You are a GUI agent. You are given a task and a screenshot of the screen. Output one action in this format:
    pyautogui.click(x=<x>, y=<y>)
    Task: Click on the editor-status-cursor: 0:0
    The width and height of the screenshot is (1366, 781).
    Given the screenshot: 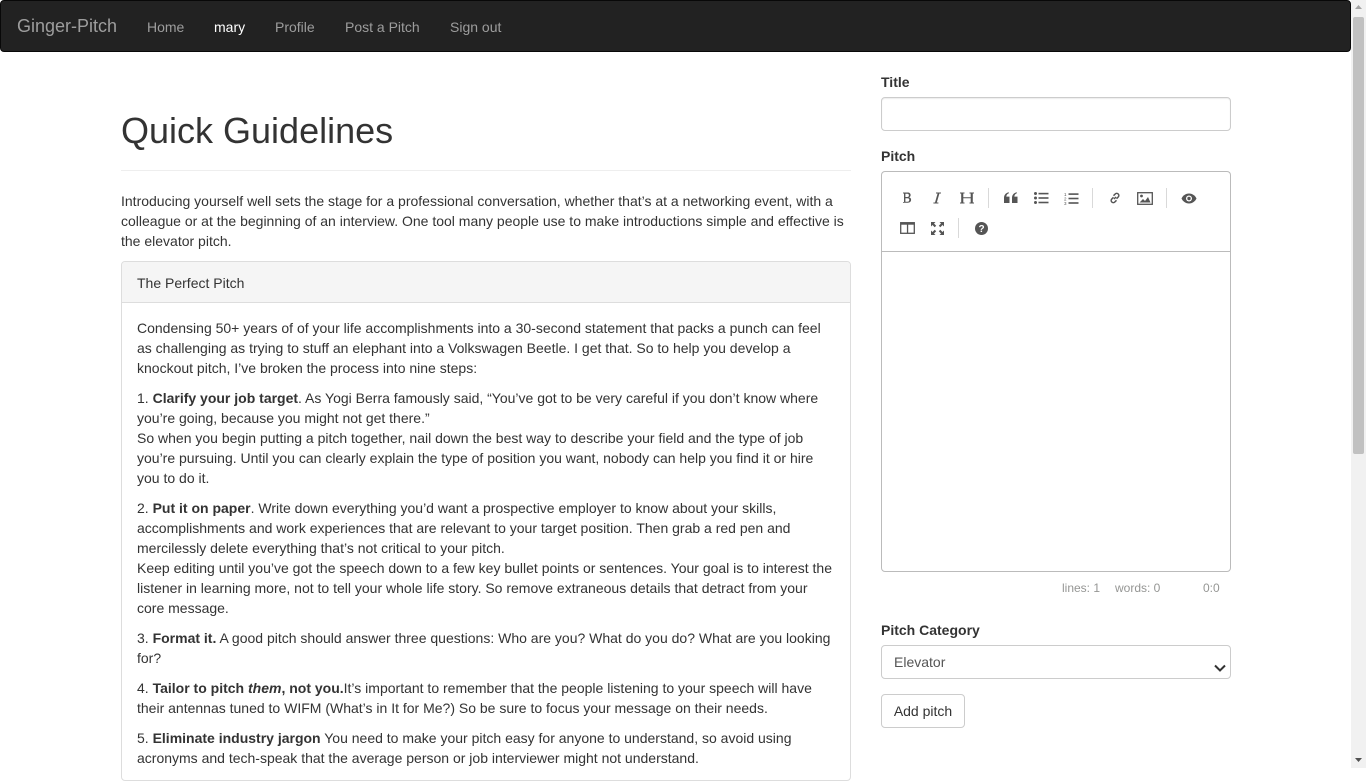 What is the action you would take?
    pyautogui.click(x=1211, y=588)
    